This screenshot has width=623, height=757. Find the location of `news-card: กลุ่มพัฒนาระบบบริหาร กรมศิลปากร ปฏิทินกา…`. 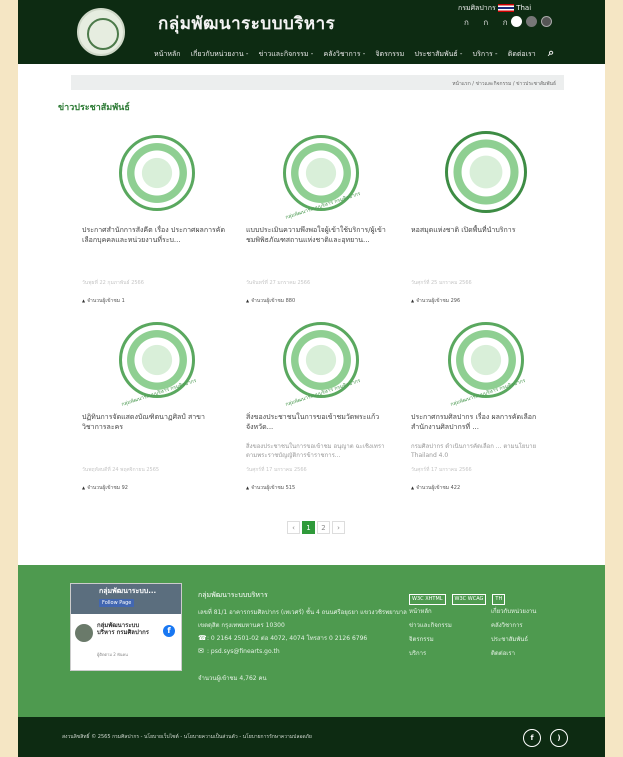

news-card: กลุ่มพัฒนาระบบบริหาร กรมศิลปากร ปฏิทินกา… is located at coordinates (157, 404).